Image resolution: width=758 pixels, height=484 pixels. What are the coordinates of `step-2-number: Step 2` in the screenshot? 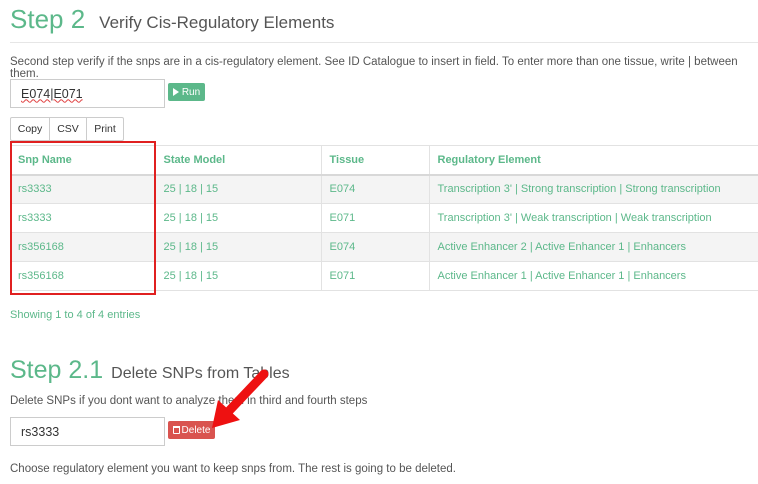 It's located at (48, 19).